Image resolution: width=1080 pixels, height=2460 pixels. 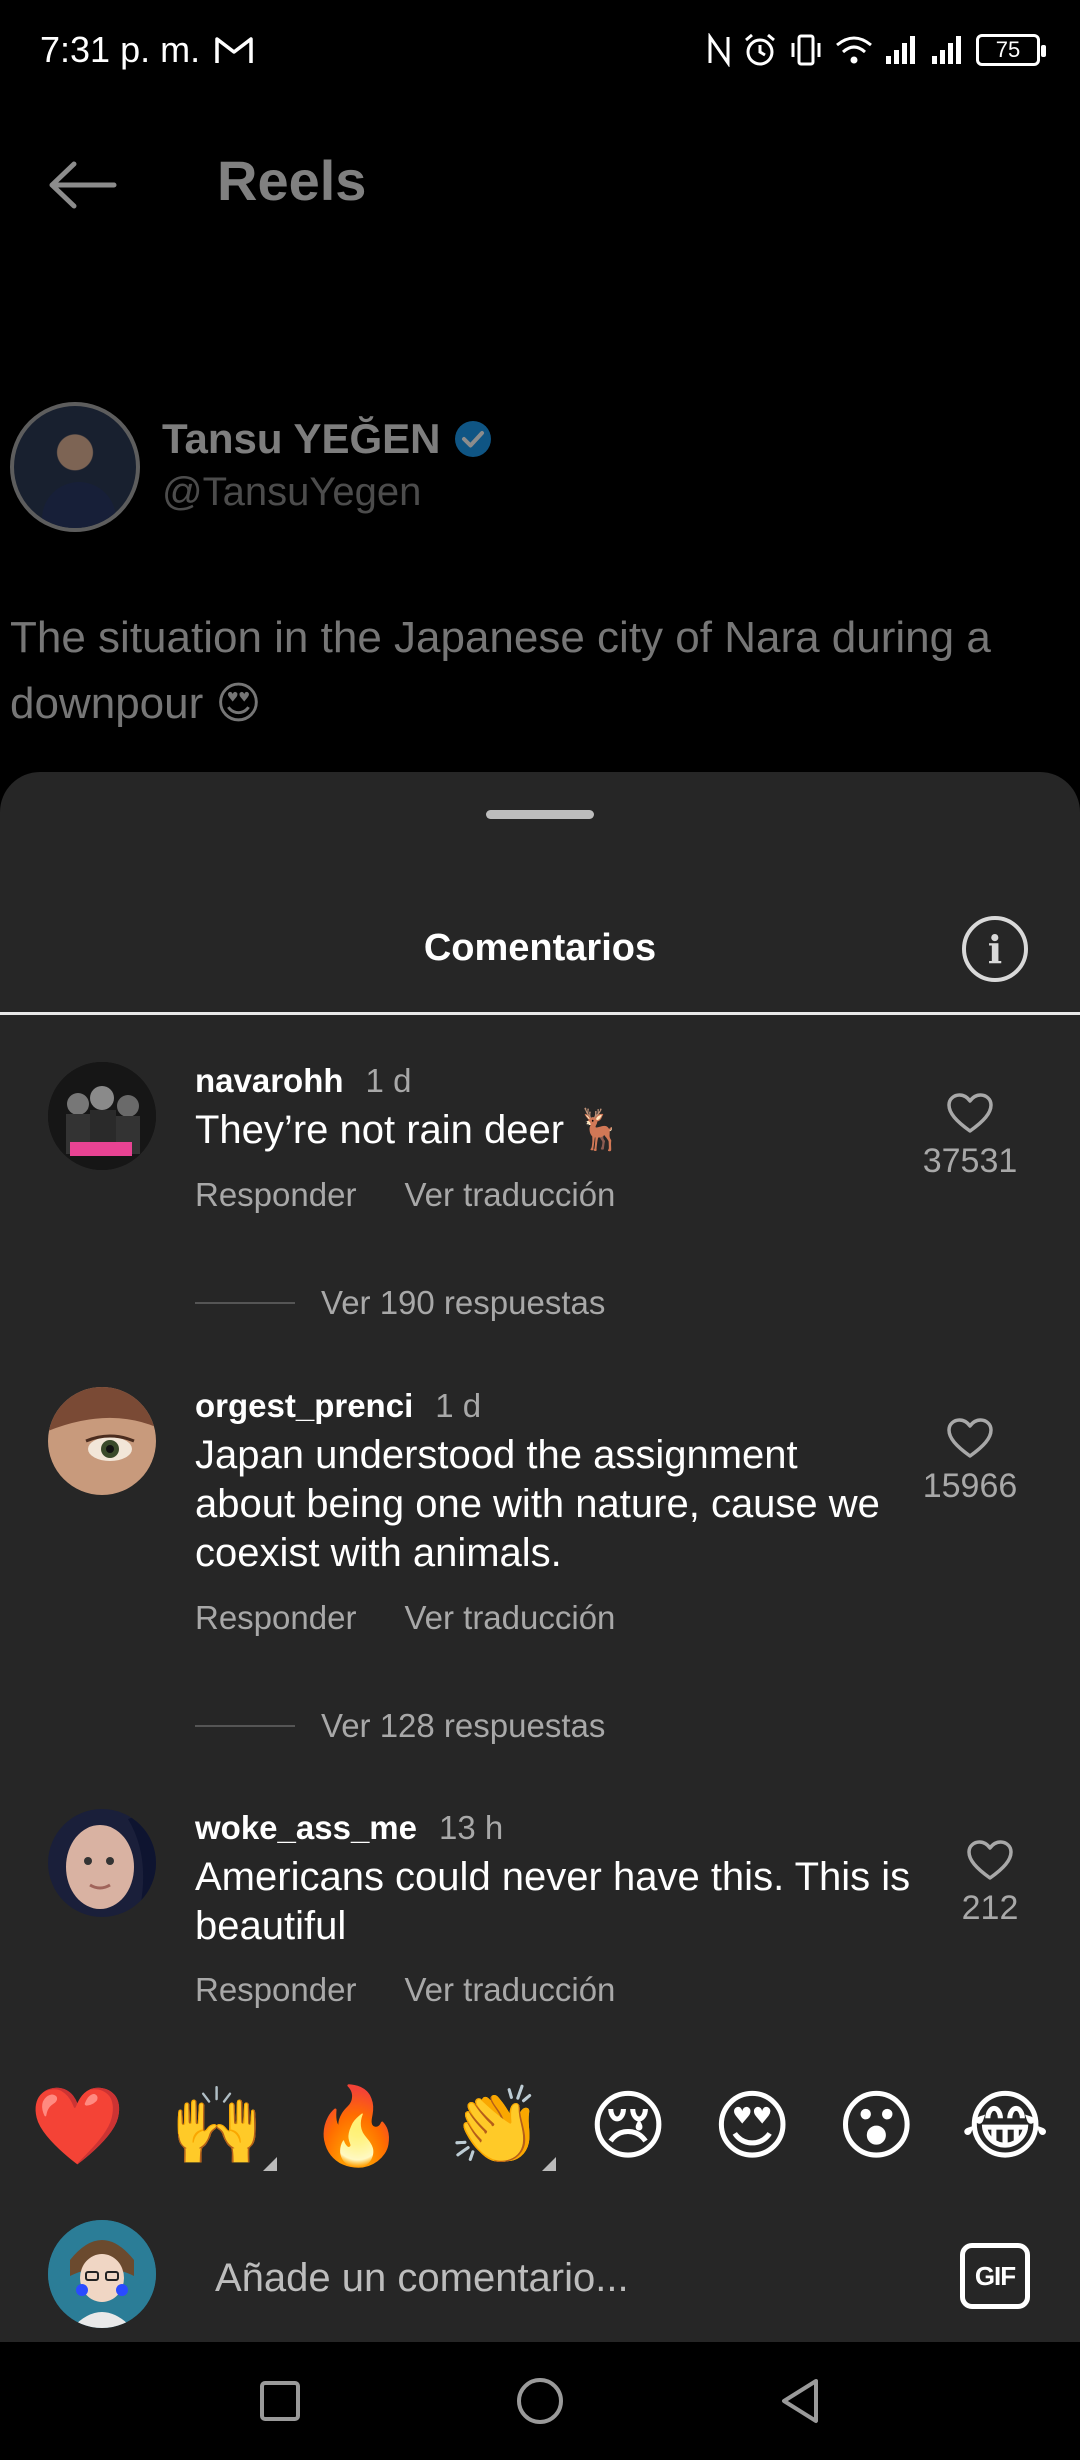 I want to click on recents-button, so click(x=280, y=2401).